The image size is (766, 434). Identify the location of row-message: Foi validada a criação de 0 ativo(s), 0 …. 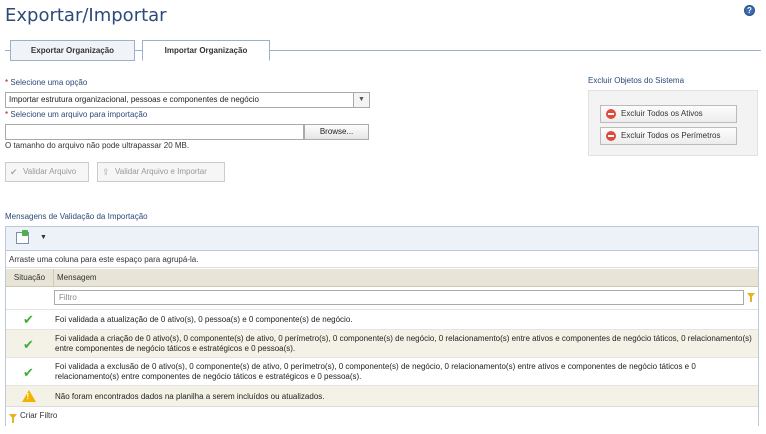
(403, 343).